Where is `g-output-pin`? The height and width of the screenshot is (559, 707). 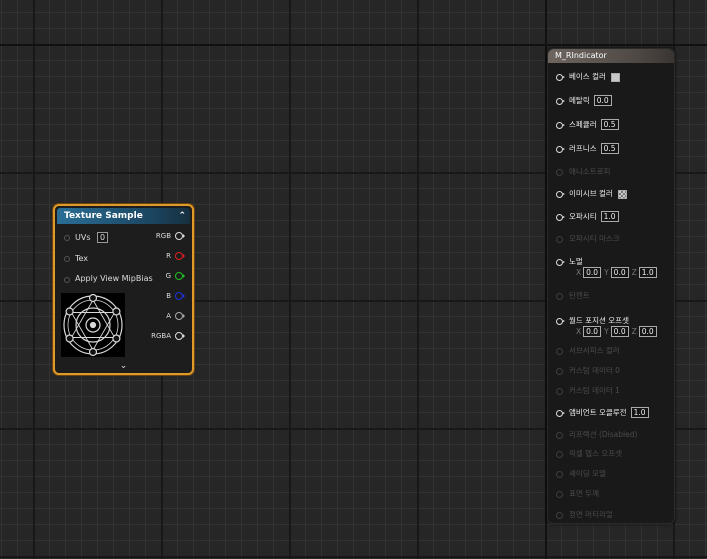
g-output-pin is located at coordinates (180, 276).